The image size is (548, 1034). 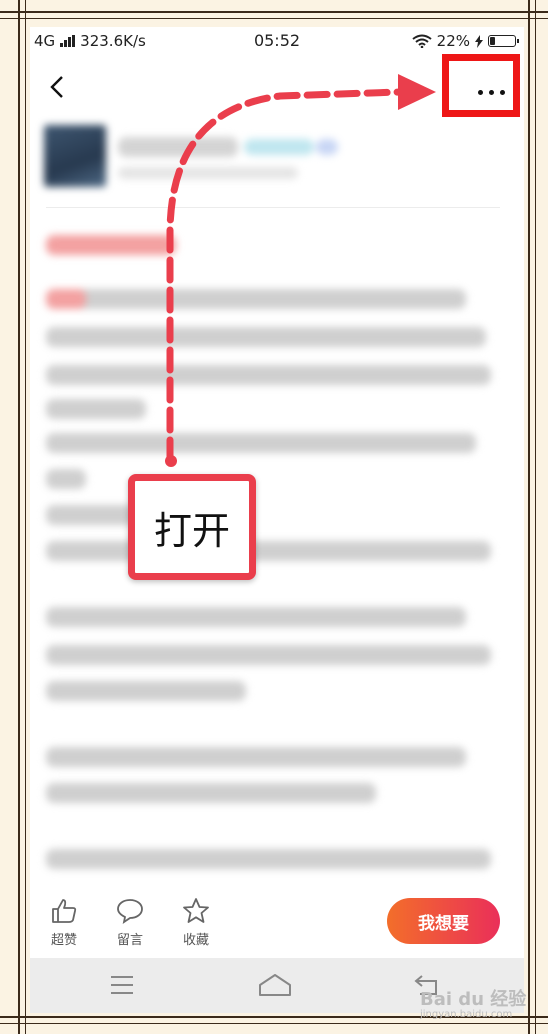 I want to click on callout-label: 打开, so click(x=192, y=527).